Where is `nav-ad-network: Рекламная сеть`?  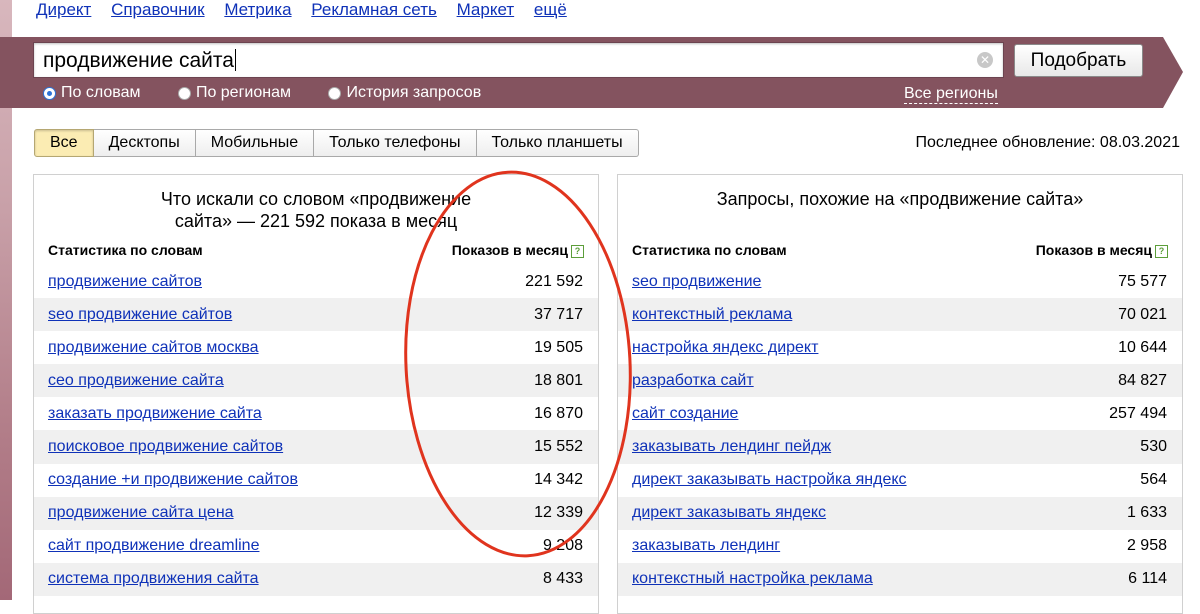 nav-ad-network: Рекламная сеть is located at coordinates (374, 9).